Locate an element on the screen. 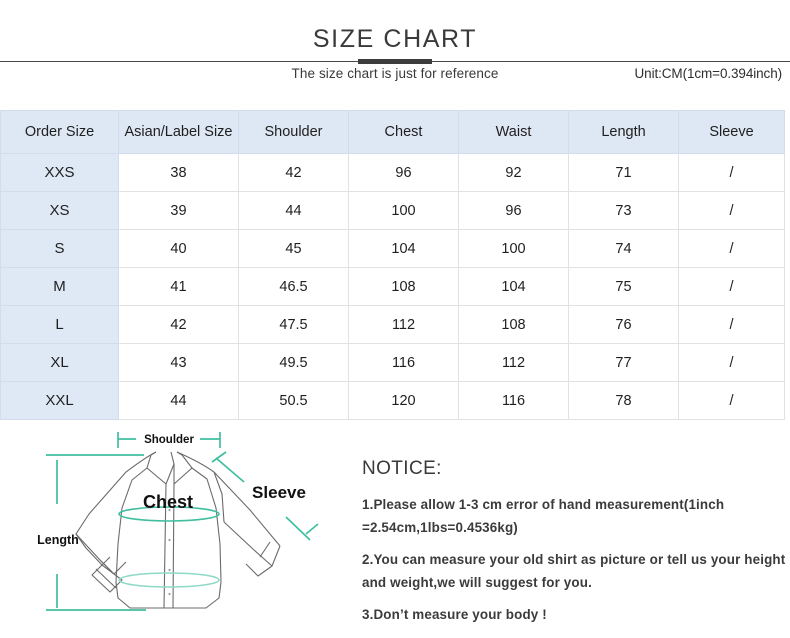  table-row: M 41 46.5 108 104 75 / is located at coordinates (392, 286).